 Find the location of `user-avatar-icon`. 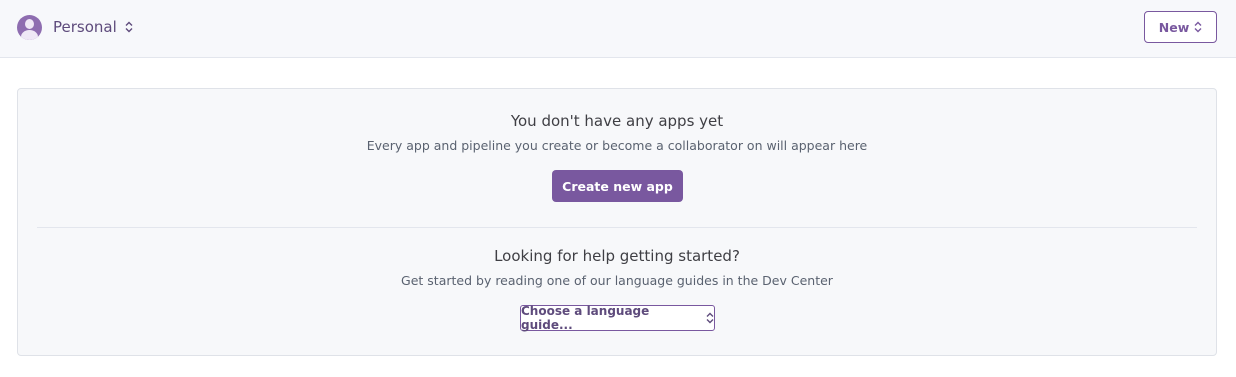

user-avatar-icon is located at coordinates (29, 27).